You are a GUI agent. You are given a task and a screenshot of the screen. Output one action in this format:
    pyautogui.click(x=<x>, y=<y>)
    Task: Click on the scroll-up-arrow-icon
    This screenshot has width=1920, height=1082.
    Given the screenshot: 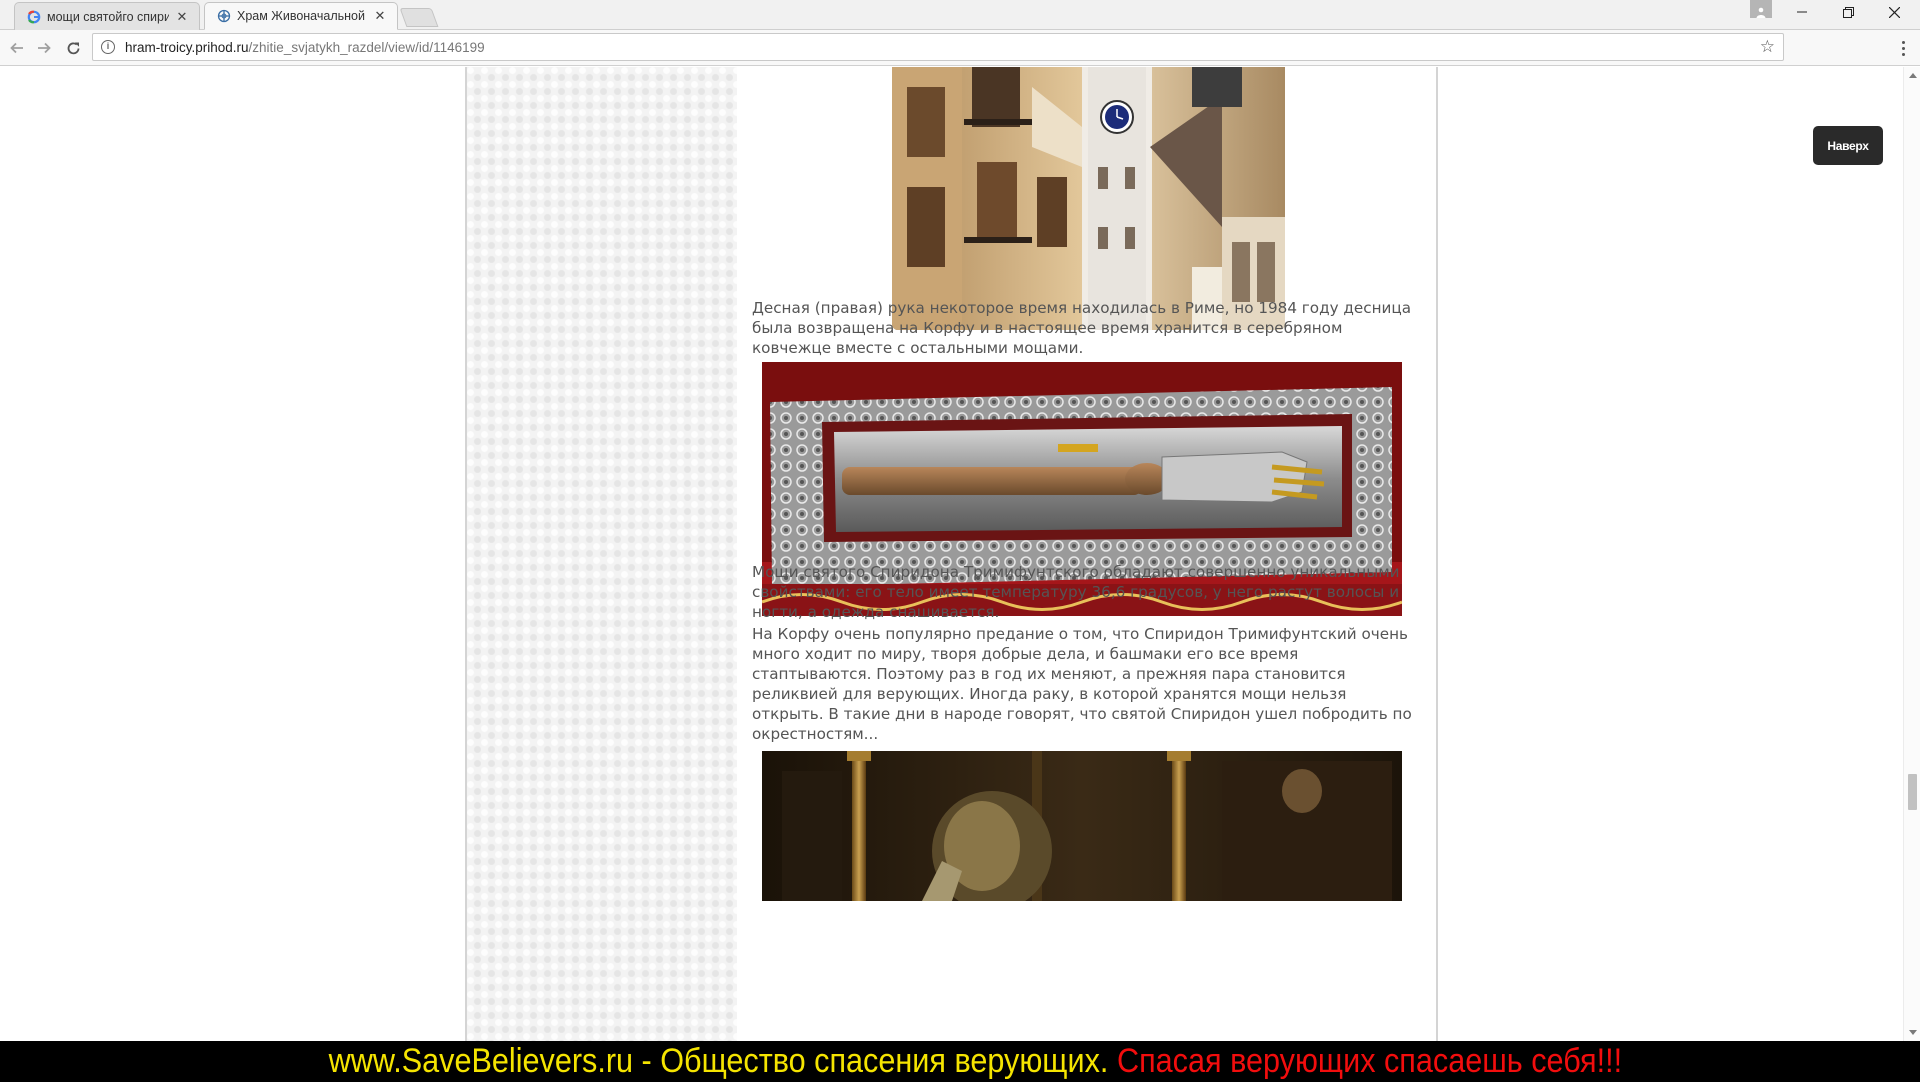 What is the action you would take?
    pyautogui.click(x=1913, y=75)
    